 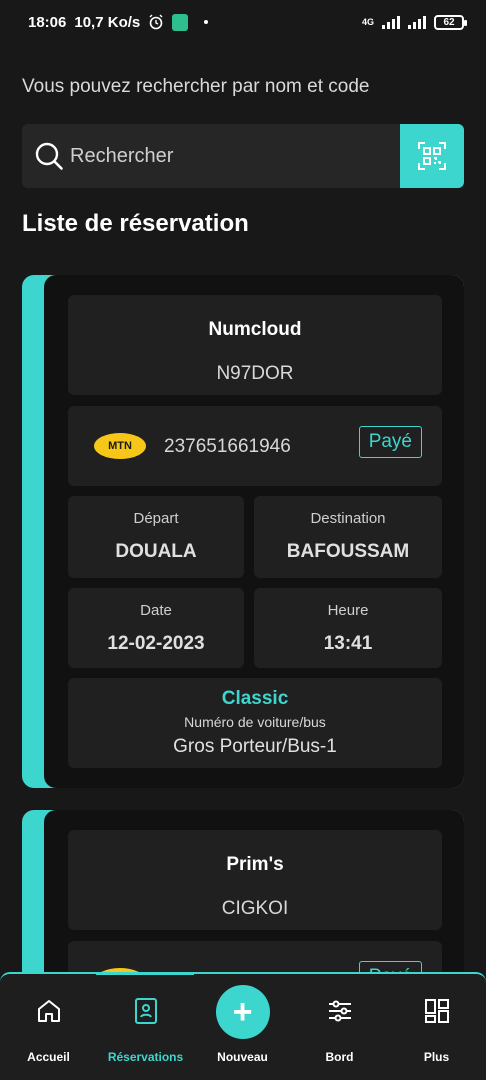 I want to click on bottom-navigation: Accueil Réservations + Nouveau Bord Plus, so click(x=243, y=1026).